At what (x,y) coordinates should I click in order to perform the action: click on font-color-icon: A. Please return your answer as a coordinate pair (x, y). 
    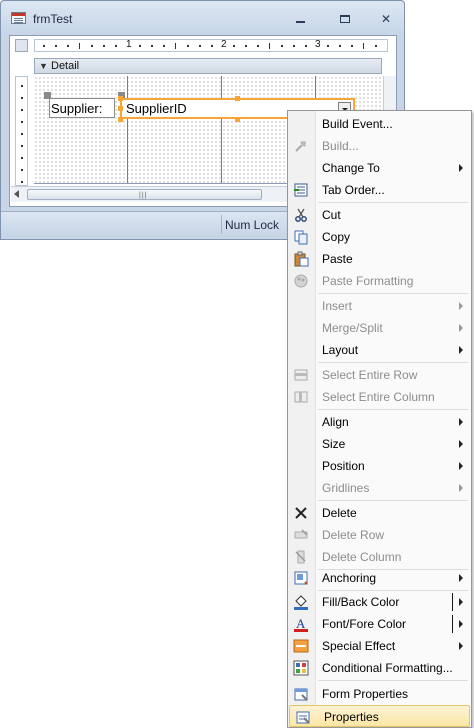
    Looking at the image, I should click on (301, 624).